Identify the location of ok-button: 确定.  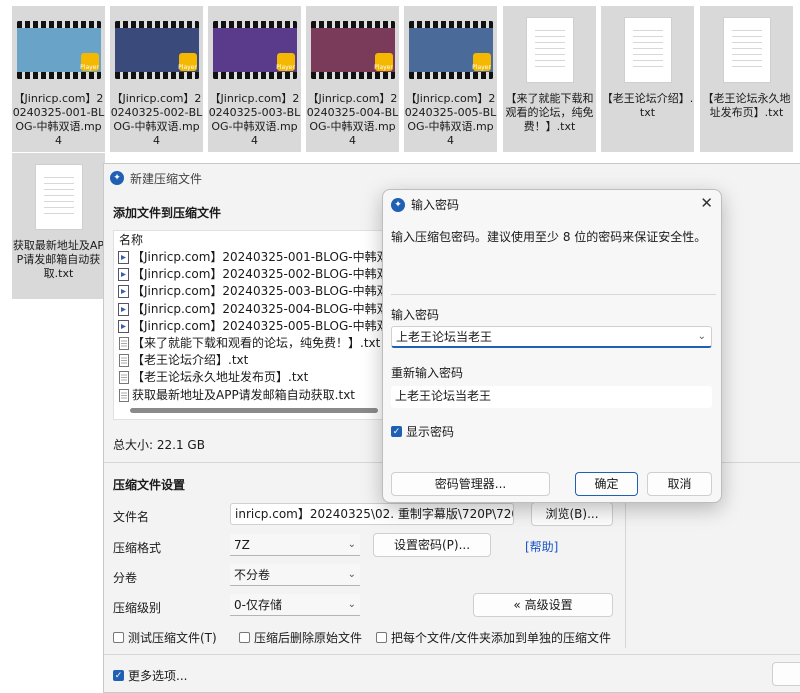
(606, 484).